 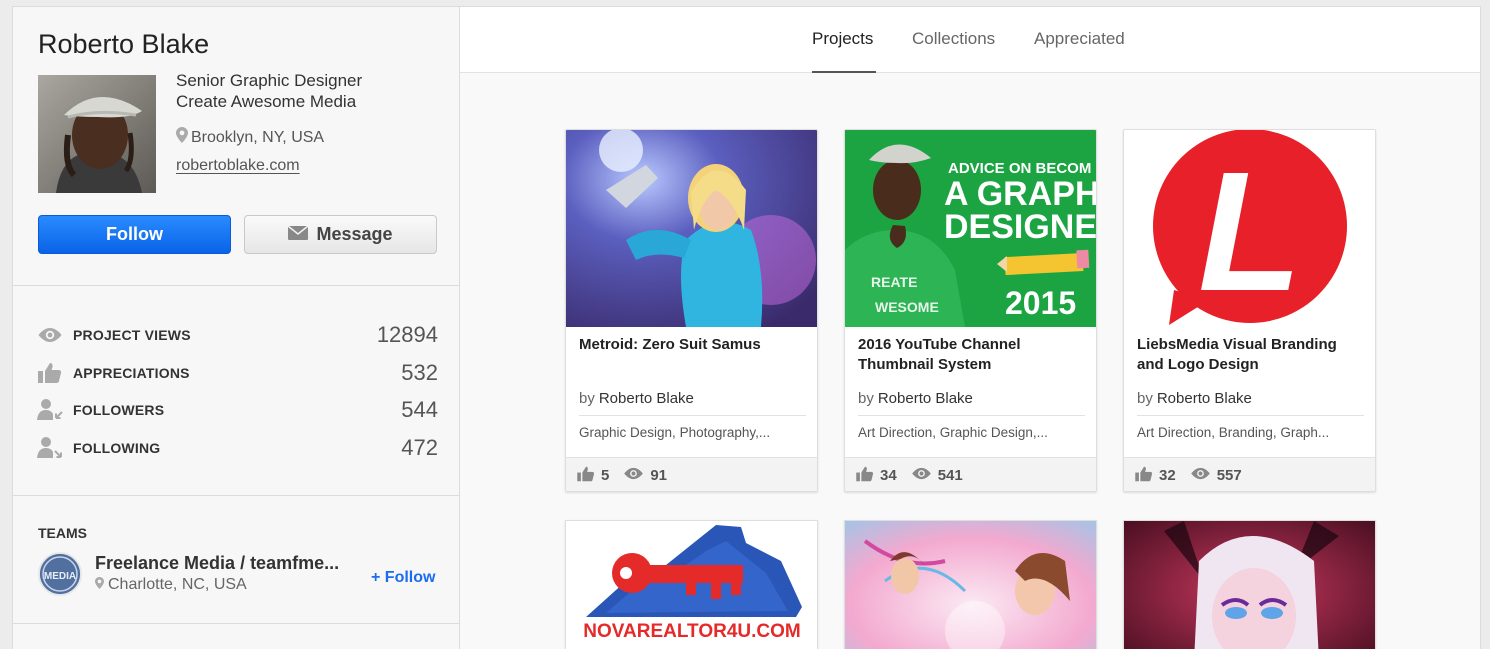 What do you see at coordinates (62, 533) in the screenshot?
I see `teams-heading: TEAMS` at bounding box center [62, 533].